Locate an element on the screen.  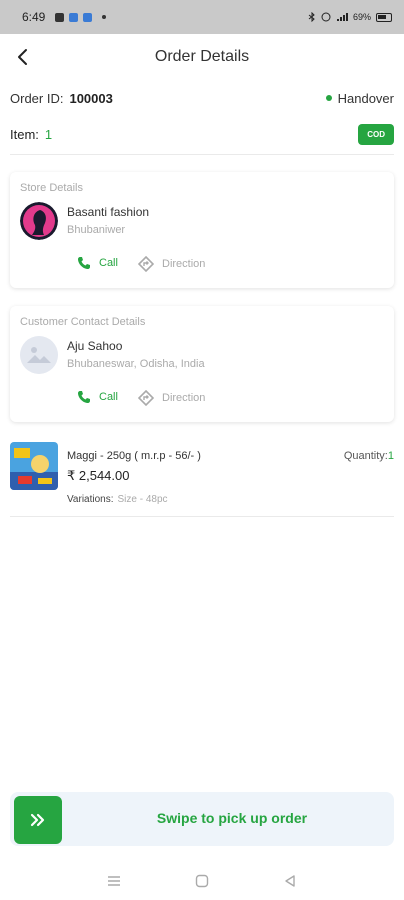
store-direction-button: Direction is located at coordinates (171, 264).